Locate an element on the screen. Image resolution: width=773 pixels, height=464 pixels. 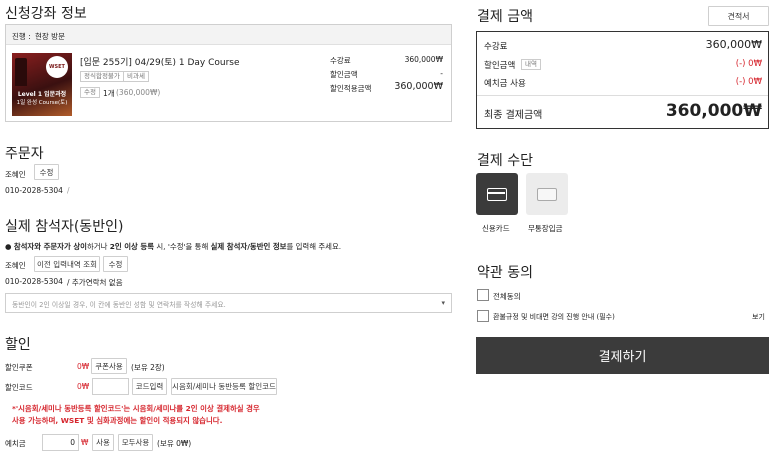
pay-fee-value: 360,000₩ is located at coordinates (733, 44).